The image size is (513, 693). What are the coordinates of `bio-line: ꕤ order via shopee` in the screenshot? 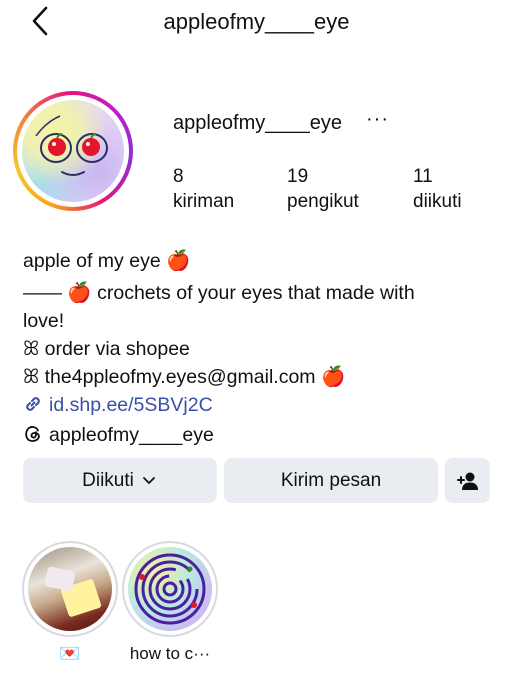 It's located at (106, 349).